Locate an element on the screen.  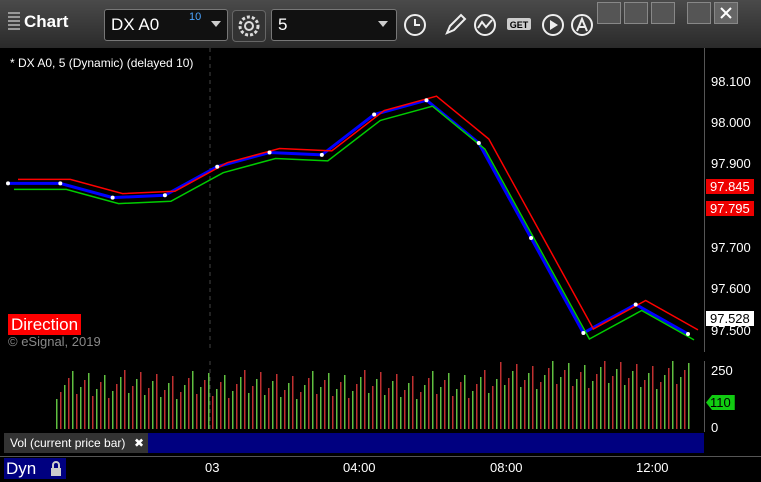
restore-button is located at coordinates (609, 13).